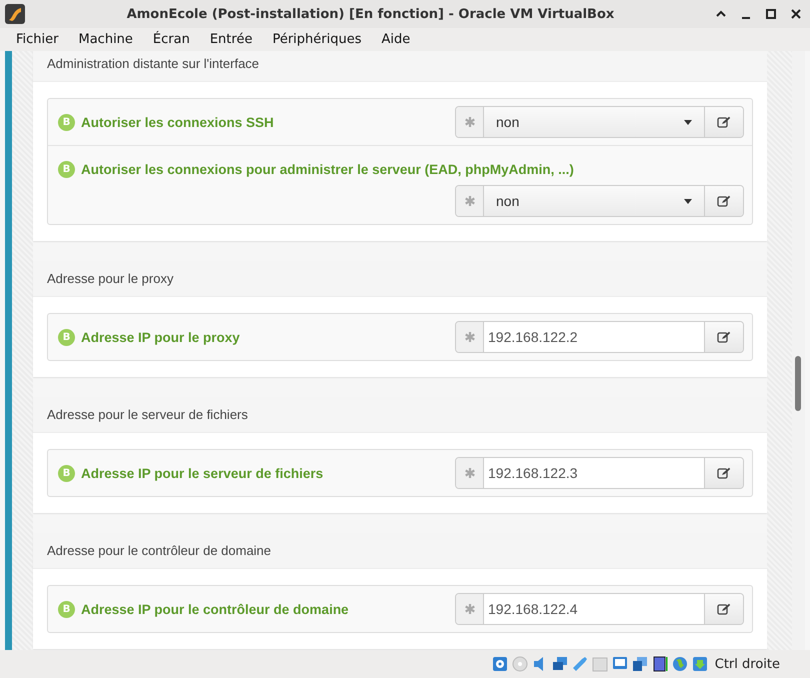  Describe the element at coordinates (400, 415) in the screenshot. I see `section-heading: Adresse pour le serveur de fichiers` at that location.